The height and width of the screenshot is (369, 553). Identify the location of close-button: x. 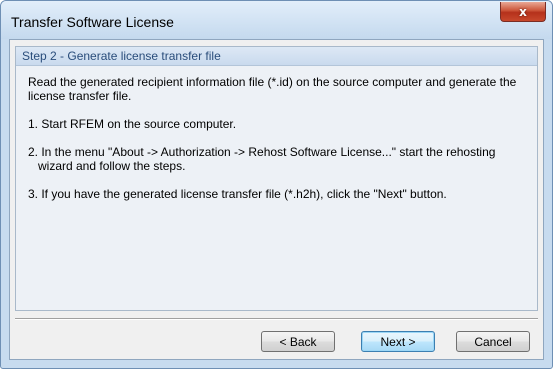
(523, 12).